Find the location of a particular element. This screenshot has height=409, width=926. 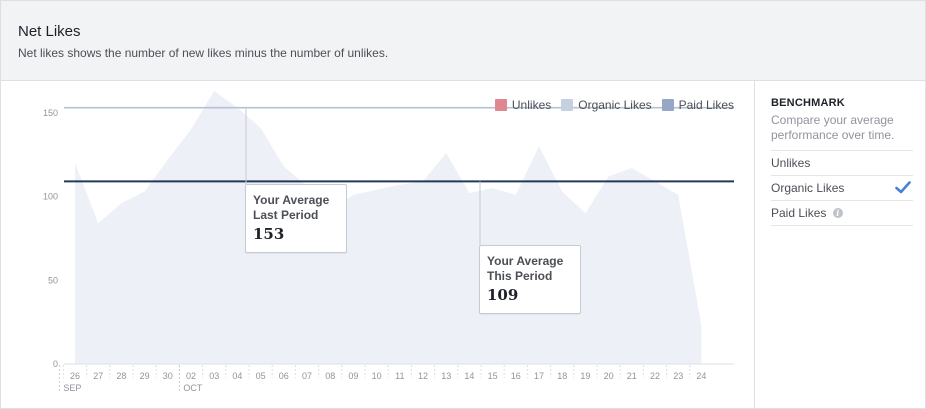

legend-label-organic-likes: Organic Likes is located at coordinates (615, 105).